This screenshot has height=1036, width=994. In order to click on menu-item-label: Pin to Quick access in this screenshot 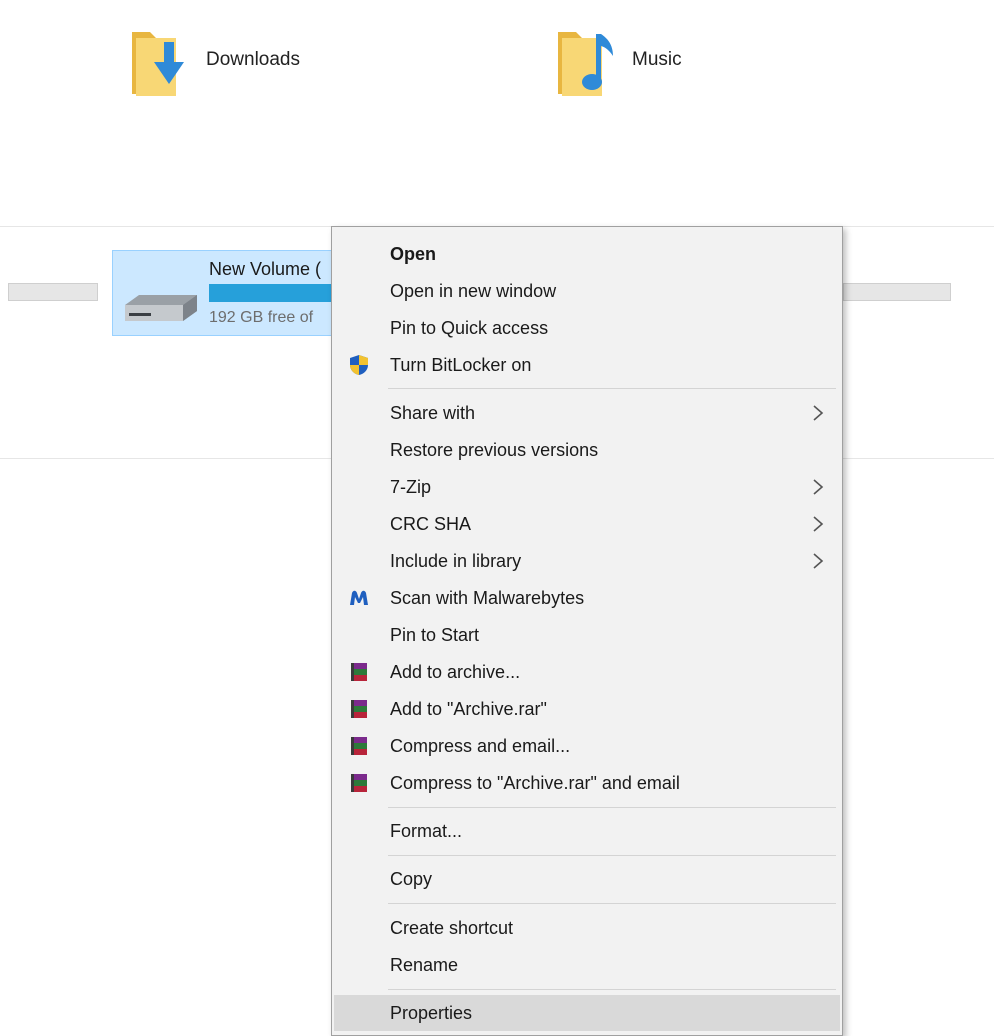, I will do `click(469, 327)`.